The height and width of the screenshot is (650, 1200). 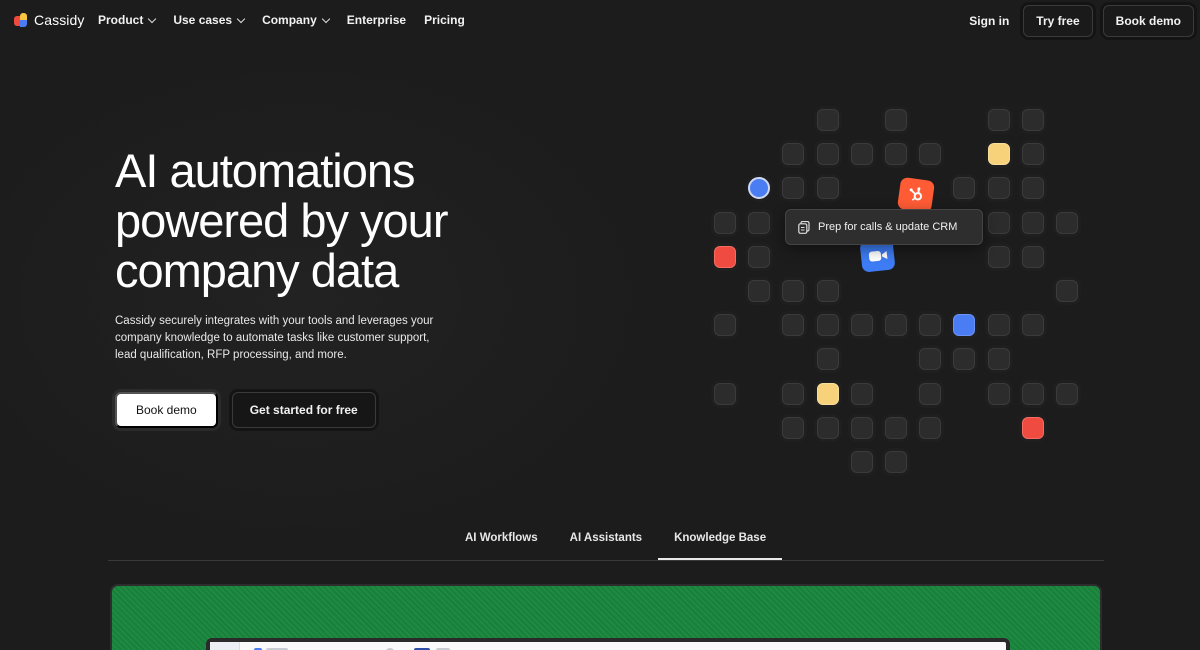 I want to click on nav-book-demo-button: Book demo, so click(x=1148, y=21).